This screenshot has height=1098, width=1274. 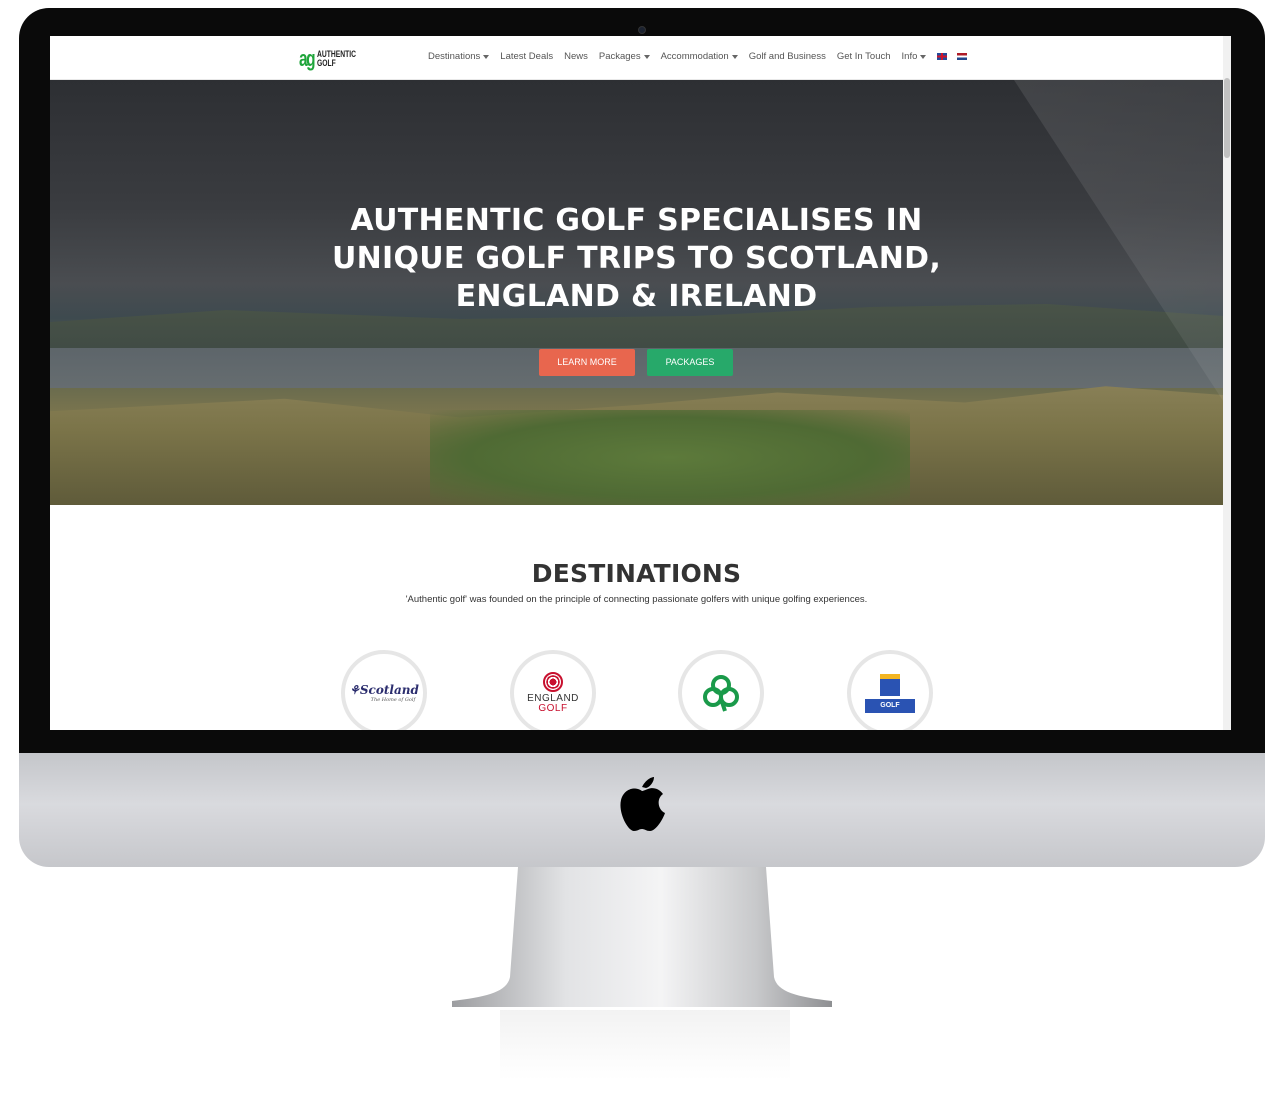 What do you see at coordinates (642, 937) in the screenshot?
I see `monitor-stand` at bounding box center [642, 937].